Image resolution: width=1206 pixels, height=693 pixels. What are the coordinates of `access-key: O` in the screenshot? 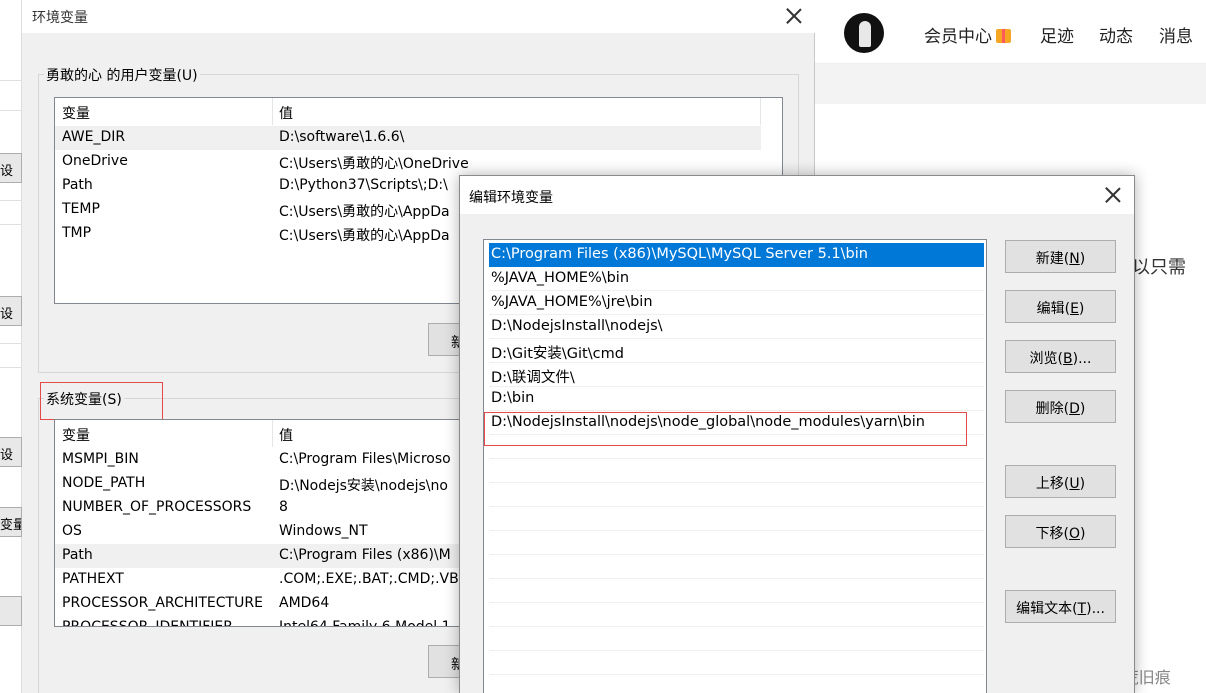 It's located at (1074, 534).